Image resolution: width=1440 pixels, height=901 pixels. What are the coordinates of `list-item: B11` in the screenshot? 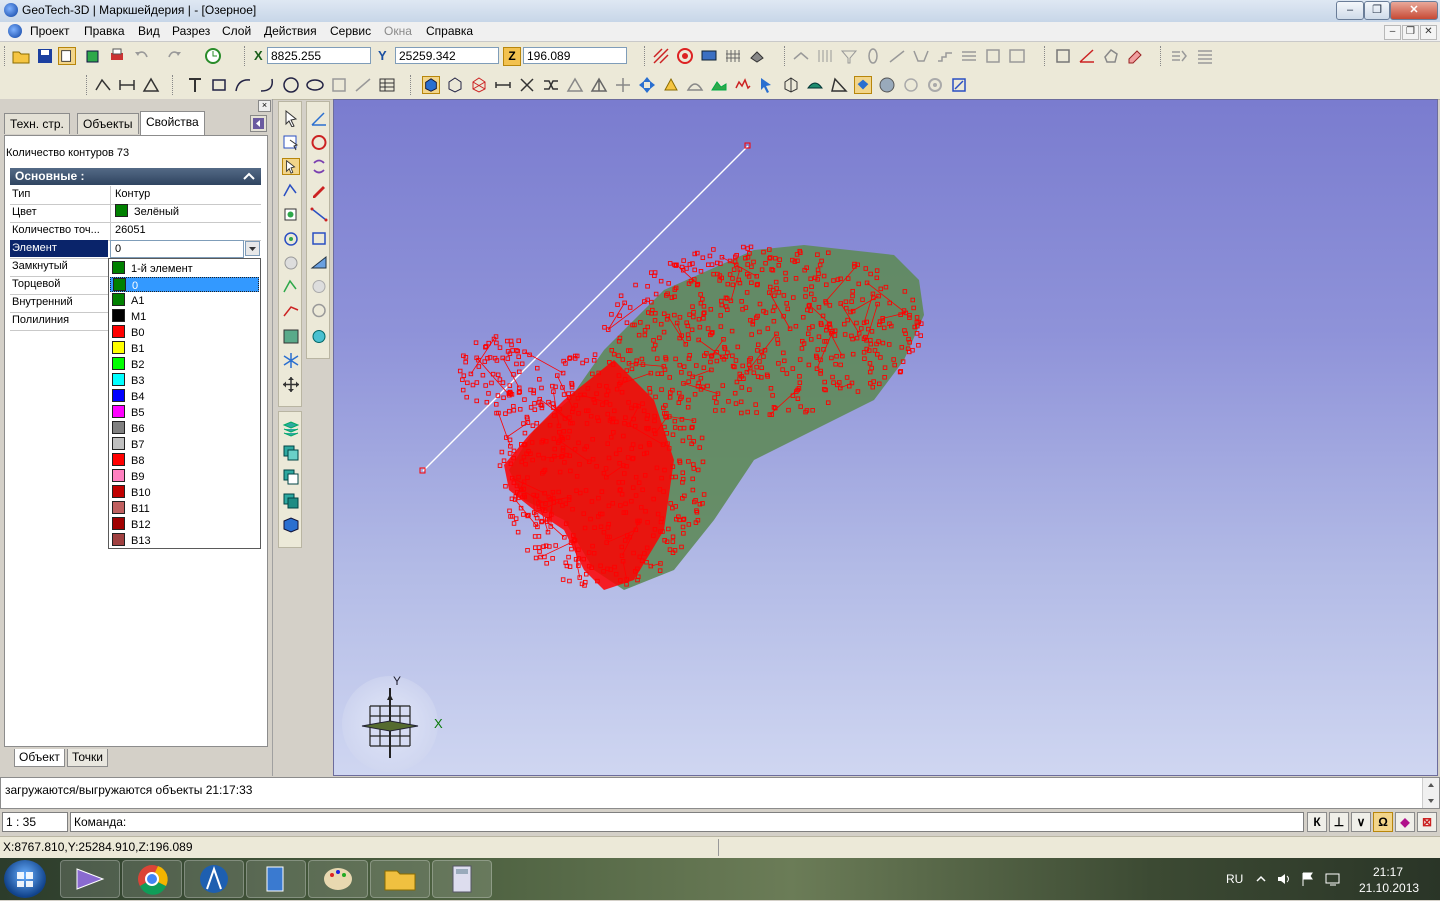 It's located at (184, 508).